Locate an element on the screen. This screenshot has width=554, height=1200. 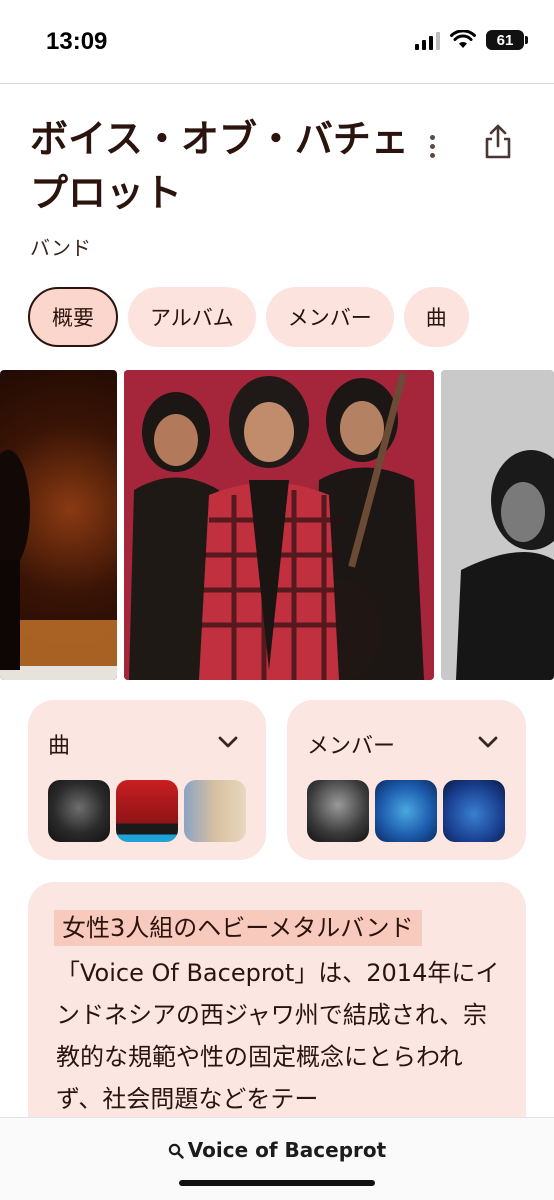
bottom-search-bar: Voice of Baceprot is located at coordinates (277, 1158).